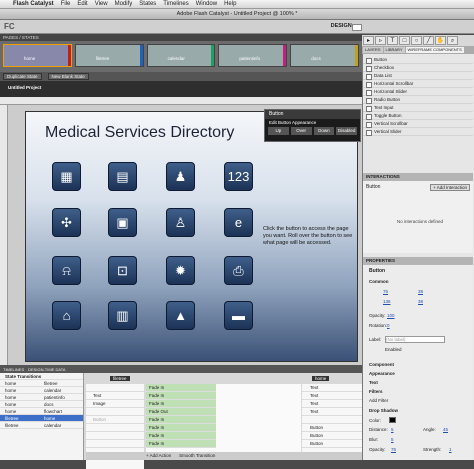  I want to click on distance-field: 5, so click(392, 429).